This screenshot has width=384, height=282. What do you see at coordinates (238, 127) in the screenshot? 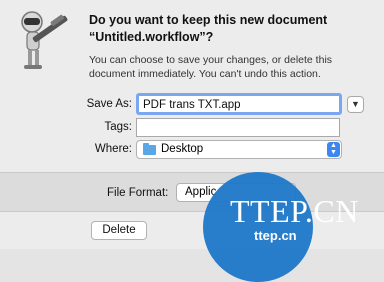
I see `tags-input` at bounding box center [238, 127].